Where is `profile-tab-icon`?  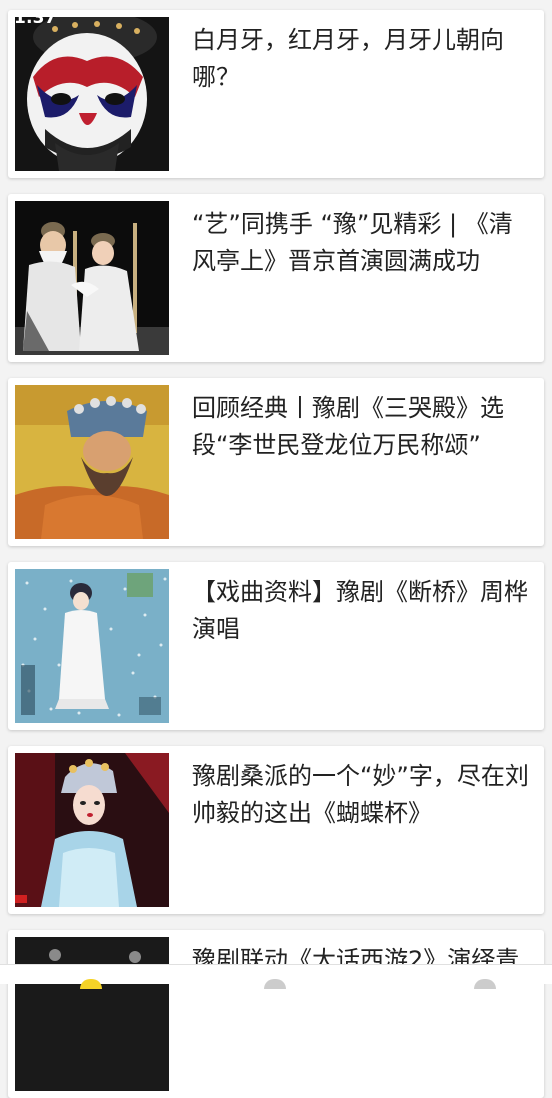 profile-tab-icon is located at coordinates (485, 984).